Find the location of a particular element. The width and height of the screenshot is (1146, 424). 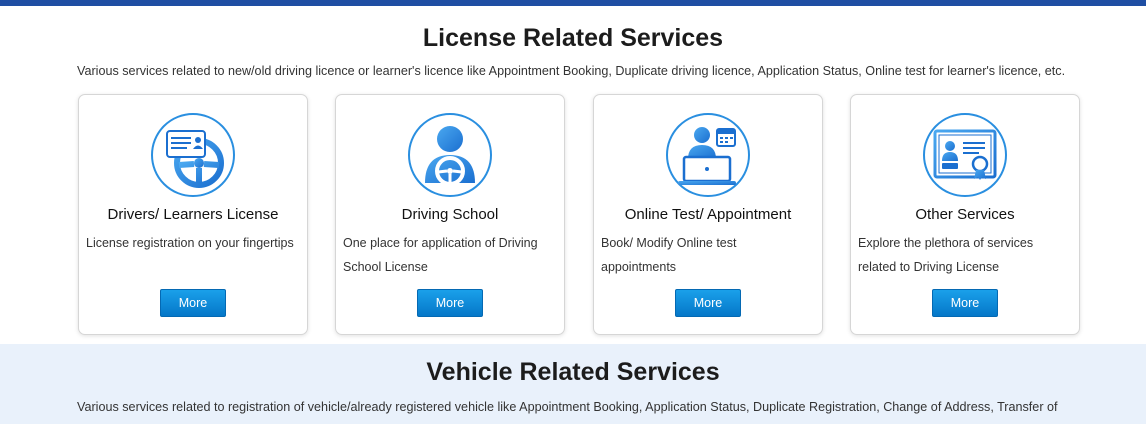

card-title: Drivers/ Learners License is located at coordinates (193, 214).